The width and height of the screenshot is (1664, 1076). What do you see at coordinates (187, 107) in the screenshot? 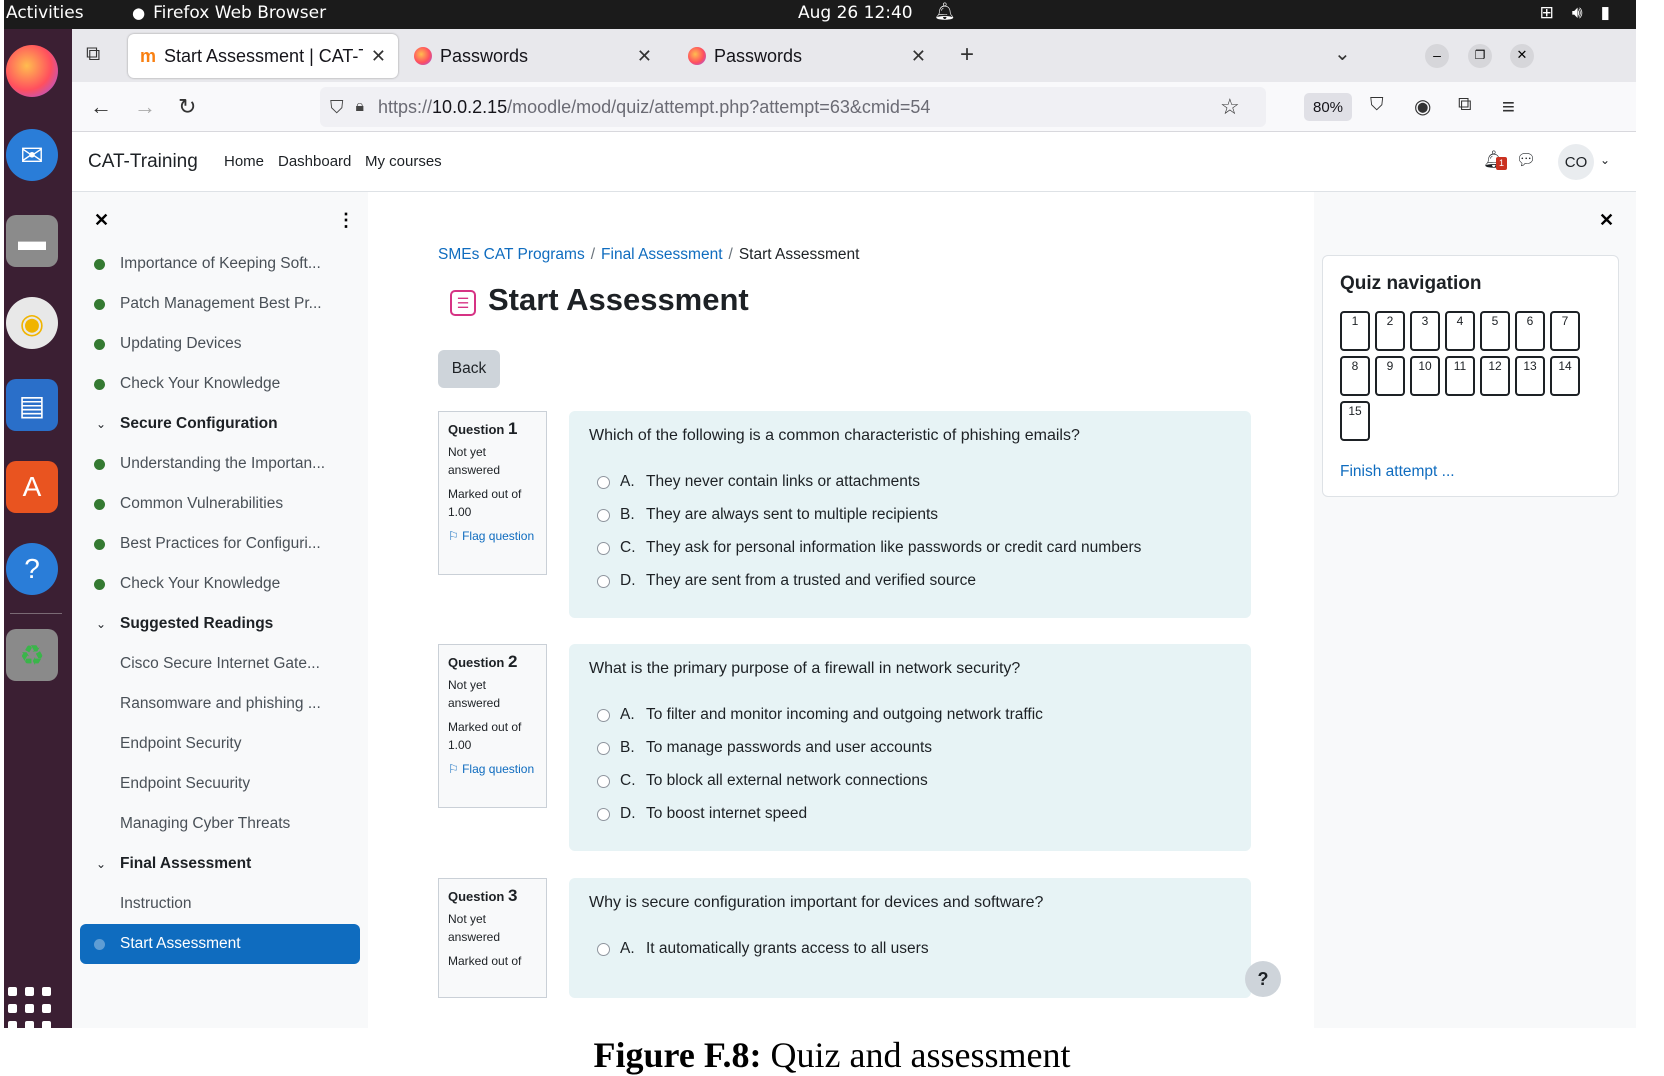
I see `reload-icon: ↻` at bounding box center [187, 107].